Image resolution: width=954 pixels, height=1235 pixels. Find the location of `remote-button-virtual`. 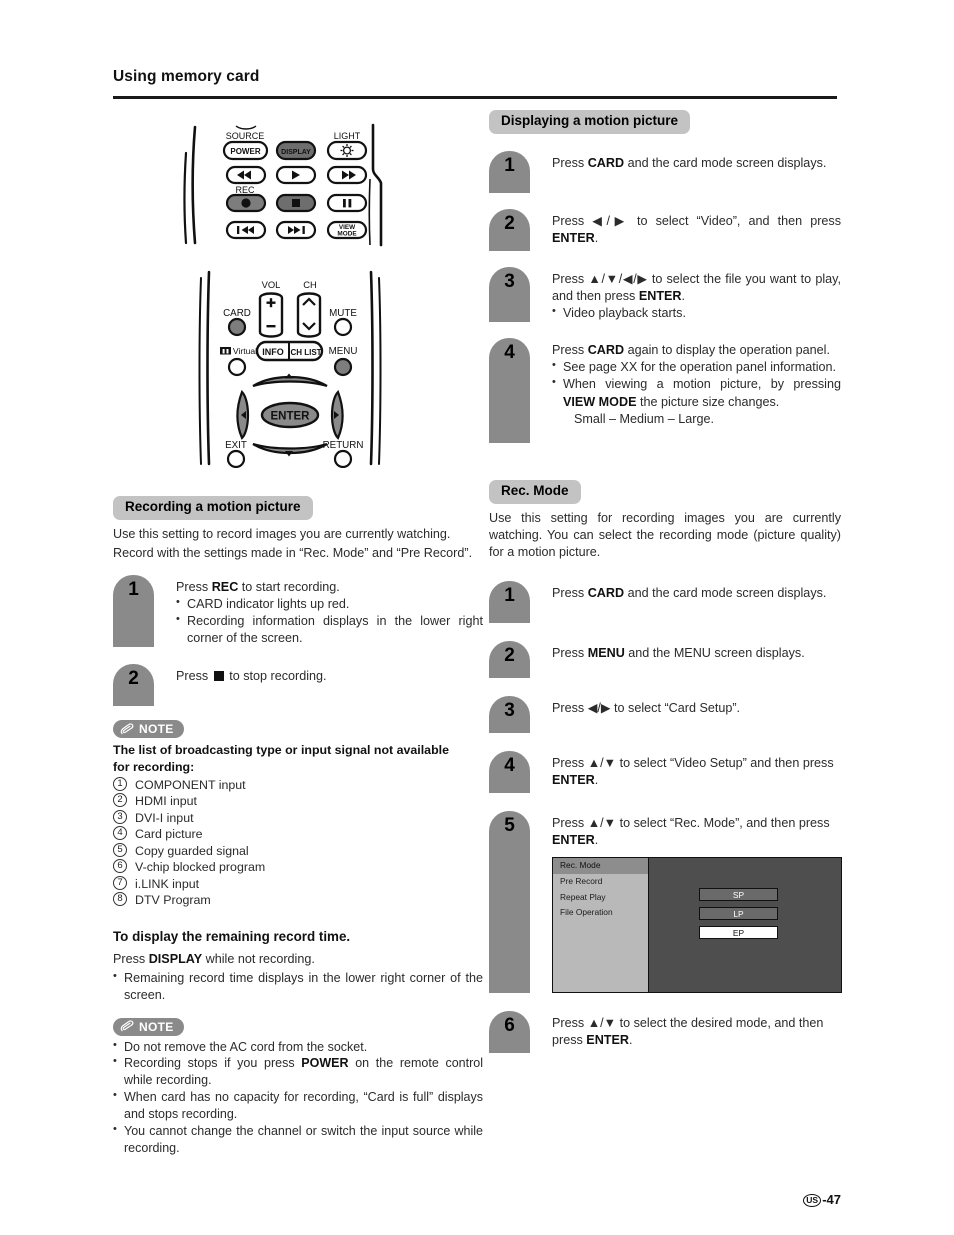

remote-button-virtual is located at coordinates (237, 367).